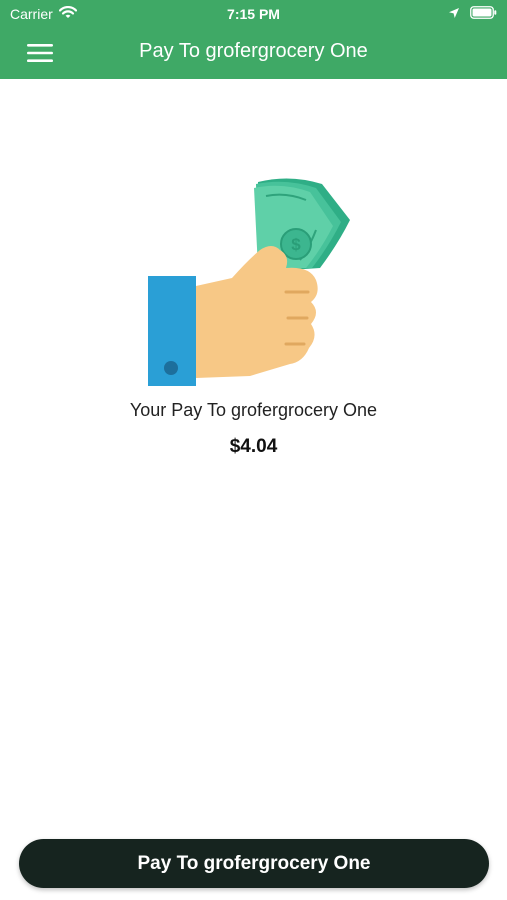  I want to click on status-indicators, so click(472, 14).